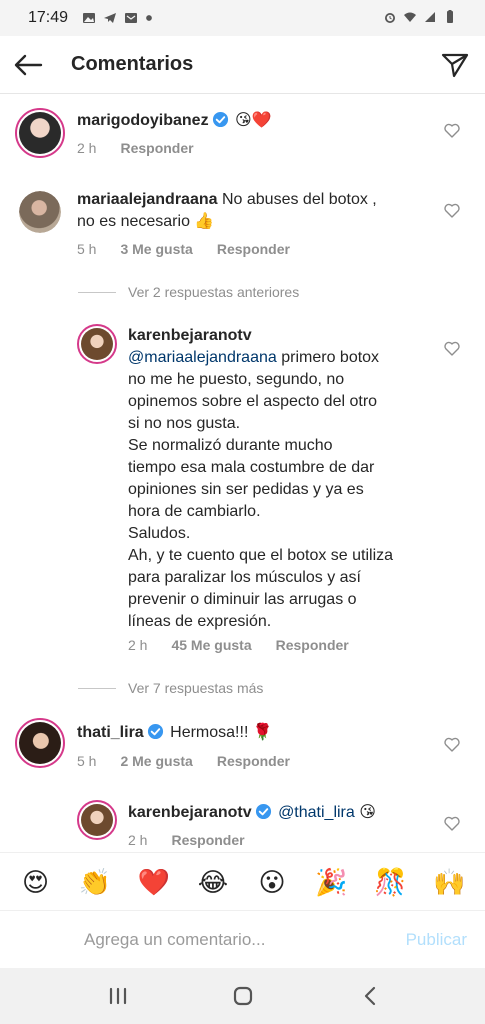 The height and width of the screenshot is (1024, 485). I want to click on comment-line: opiniones sin ser pedidas y ya es, so click(246, 489).